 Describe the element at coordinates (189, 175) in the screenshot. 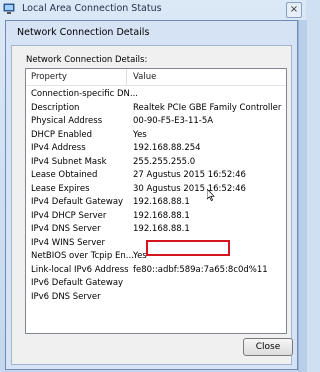

I see `row-value: 27 Agustus 2015 16:52:46` at that location.